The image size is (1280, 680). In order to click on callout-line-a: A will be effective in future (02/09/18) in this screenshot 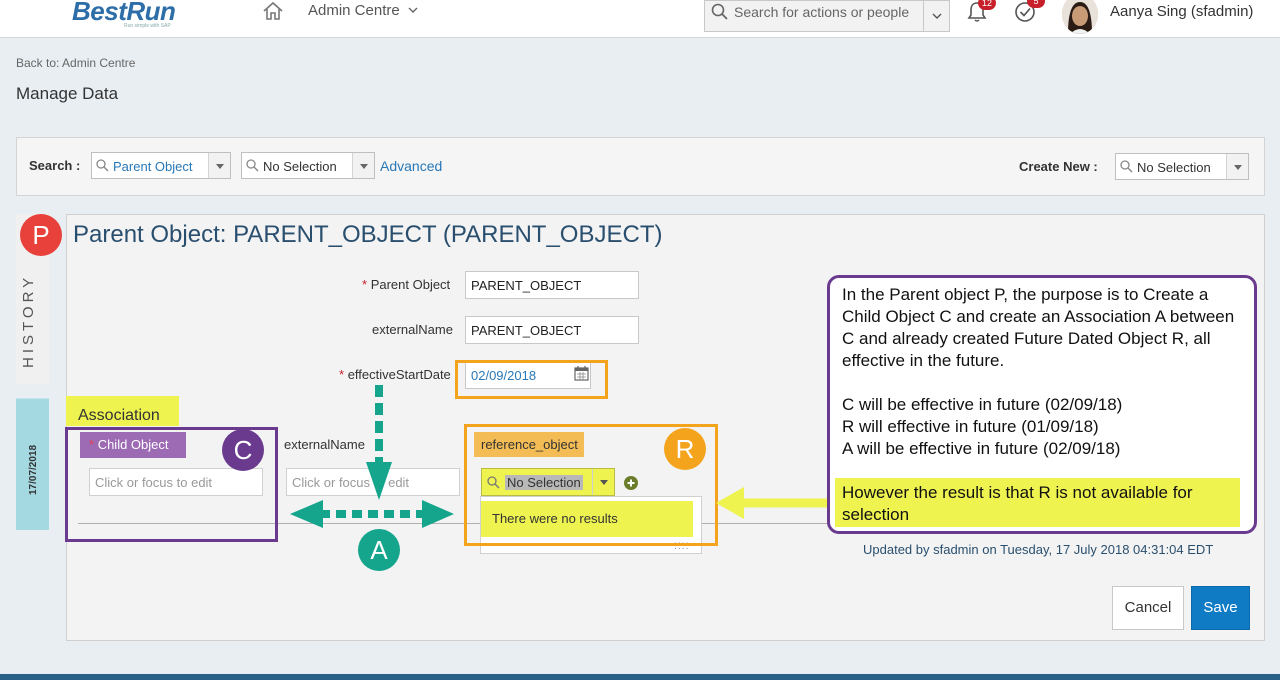, I will do `click(981, 448)`.